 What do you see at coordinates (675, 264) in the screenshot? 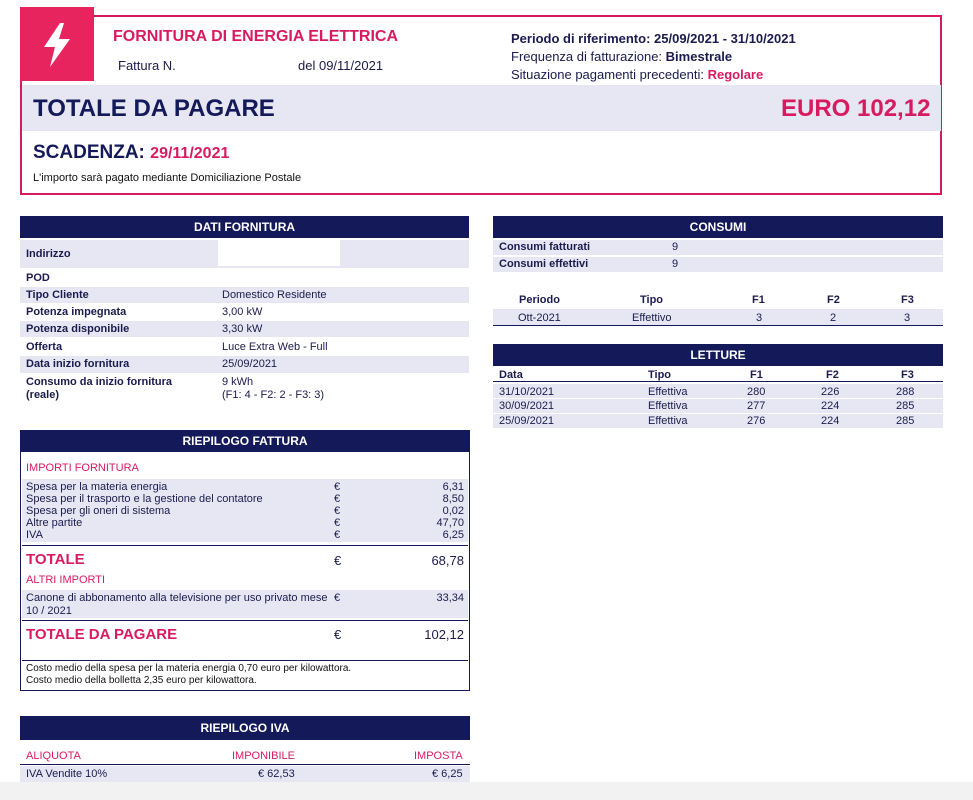
I see `actual-consumption-value: 9` at bounding box center [675, 264].